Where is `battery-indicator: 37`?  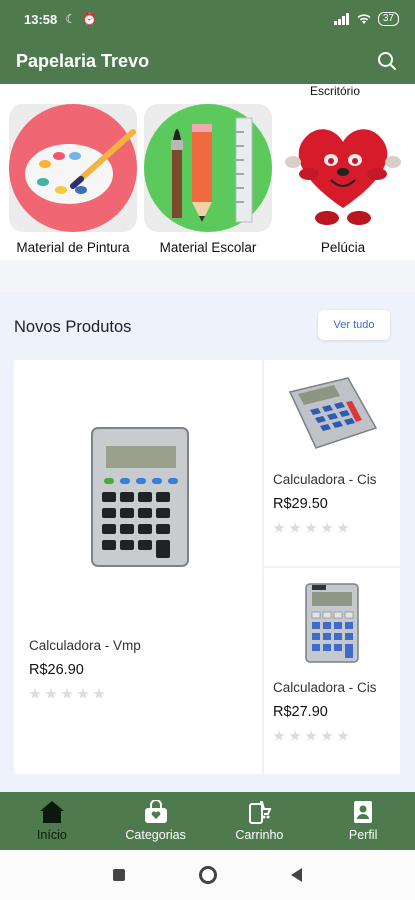
battery-indicator: 37 is located at coordinates (388, 19).